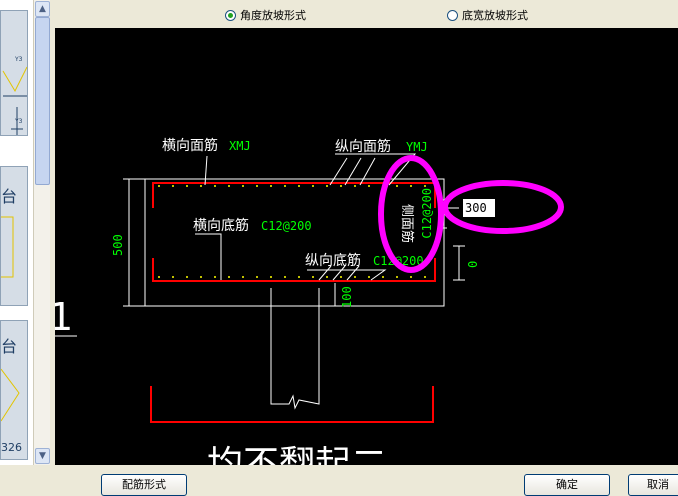 The height and width of the screenshot is (496, 678). What do you see at coordinates (294, 195) in the screenshot?
I see `top-rebar` at bounding box center [294, 195].